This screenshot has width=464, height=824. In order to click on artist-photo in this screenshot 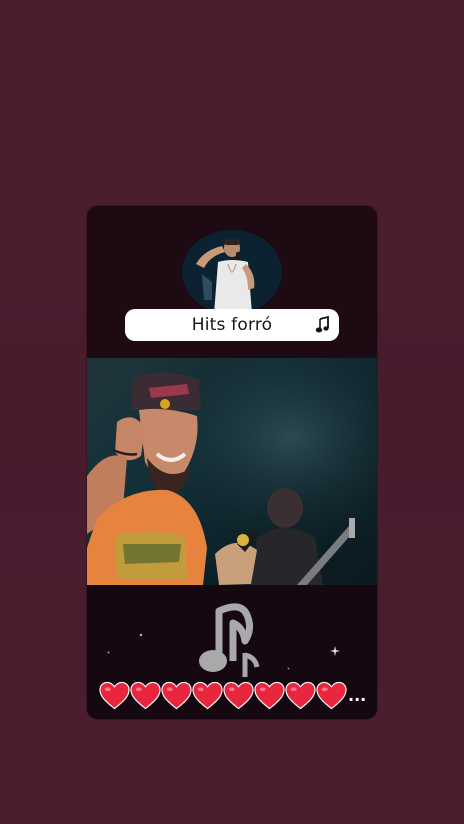, I will do `click(232, 272)`.